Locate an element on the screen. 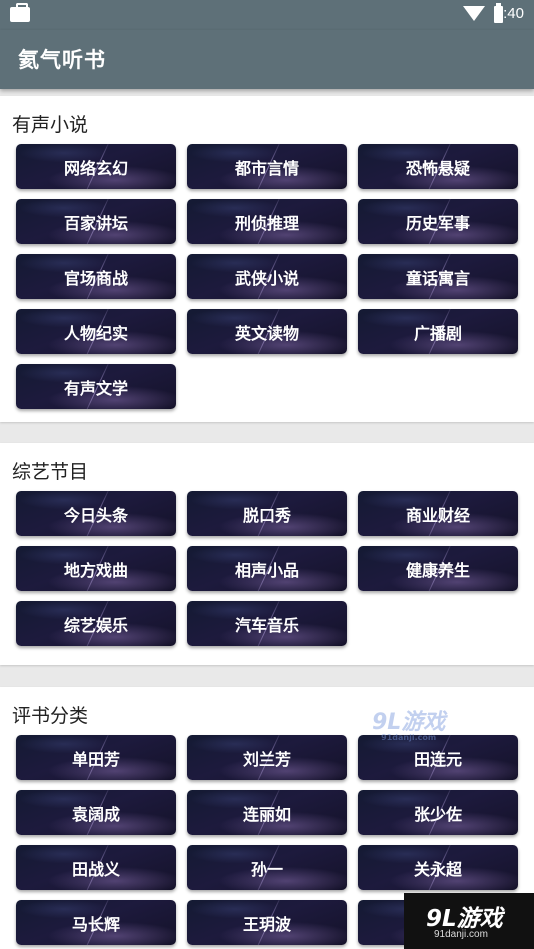 This screenshot has width=534, height=949. category-button: 地方戏曲 is located at coordinates (96, 568).